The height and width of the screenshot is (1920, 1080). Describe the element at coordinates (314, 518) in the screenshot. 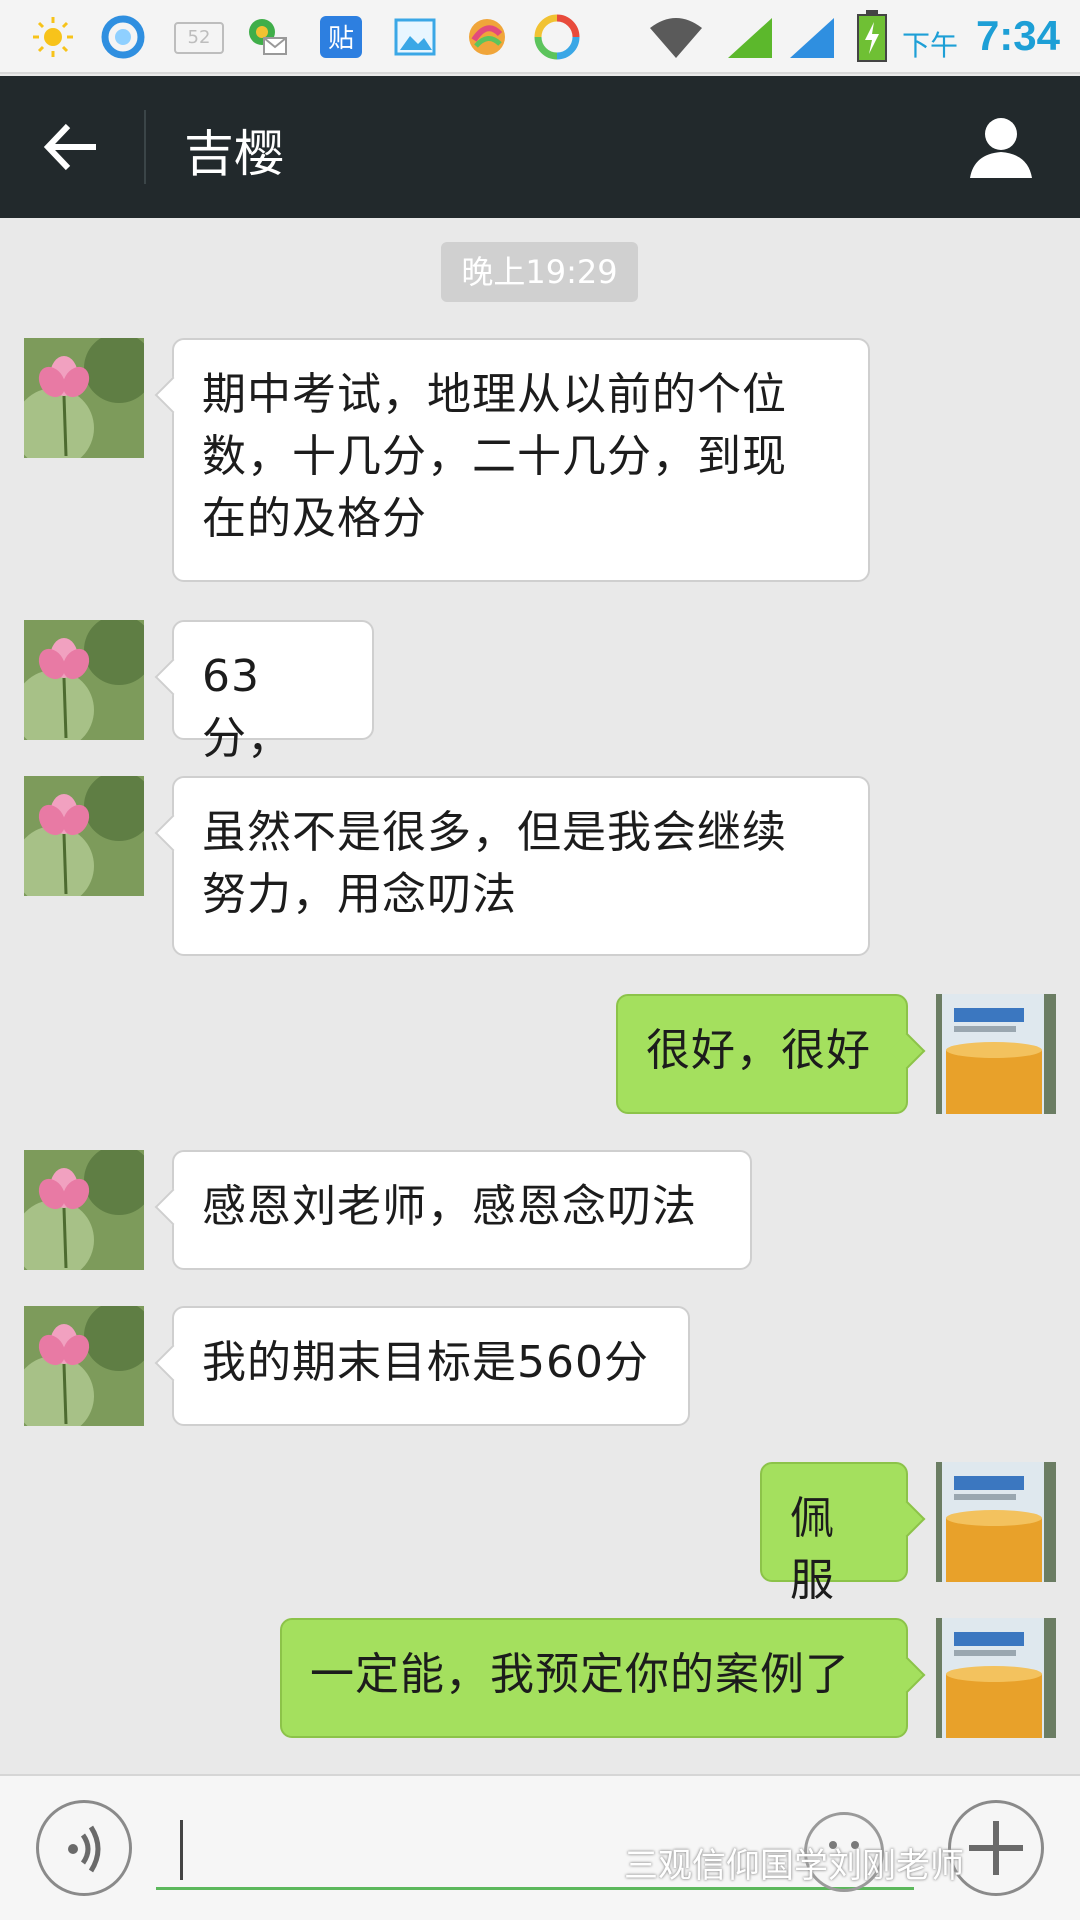

I see `message-line: 在的及格分` at that location.